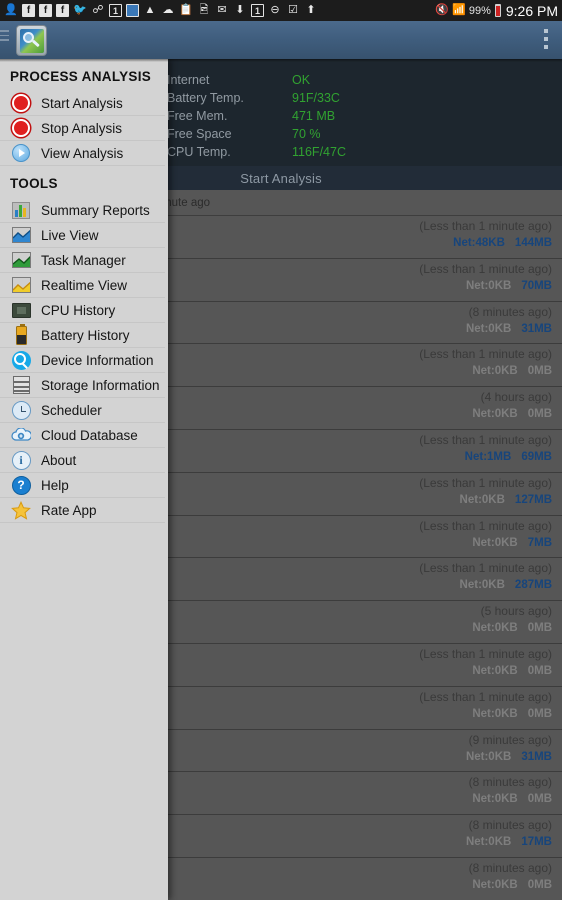 The width and height of the screenshot is (562, 900). What do you see at coordinates (115, 10) in the screenshot?
I see `sim1-icon: 1` at bounding box center [115, 10].